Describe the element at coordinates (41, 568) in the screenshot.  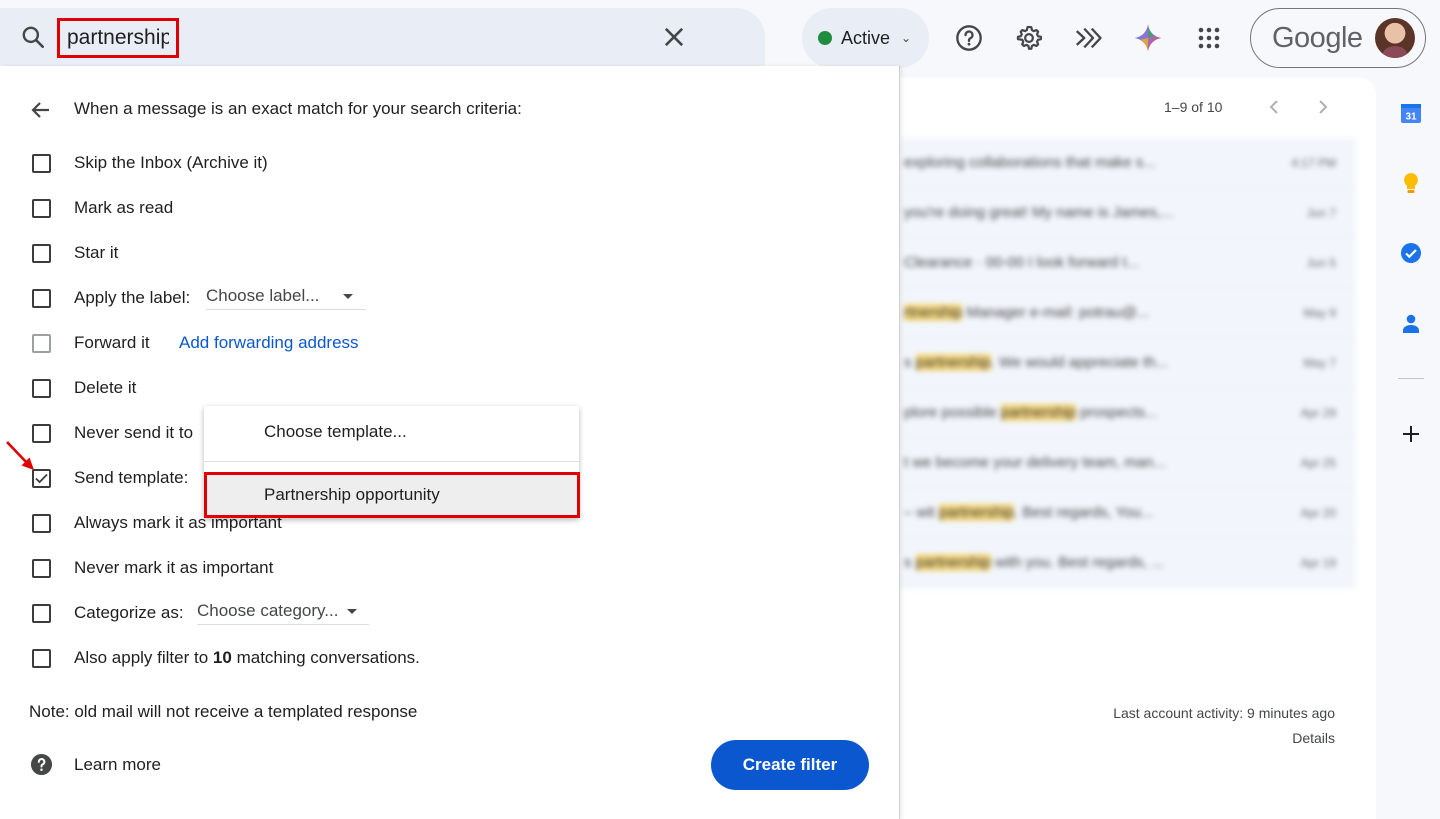
I see `checkbox-never-important` at that location.